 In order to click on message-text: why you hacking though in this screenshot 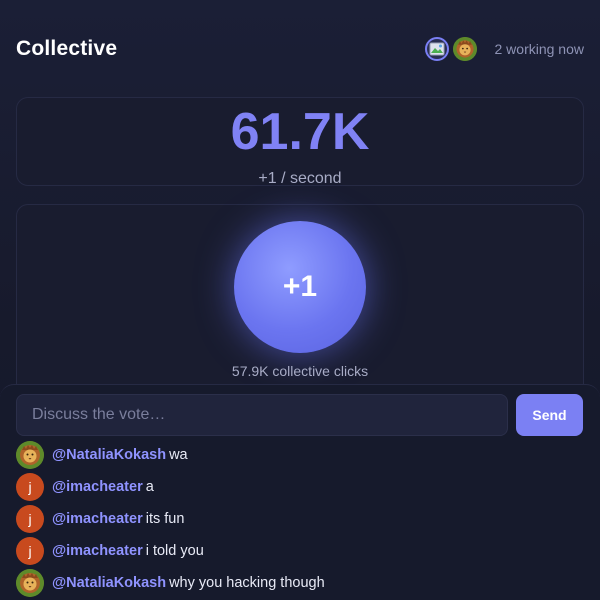, I will do `click(247, 583)`.